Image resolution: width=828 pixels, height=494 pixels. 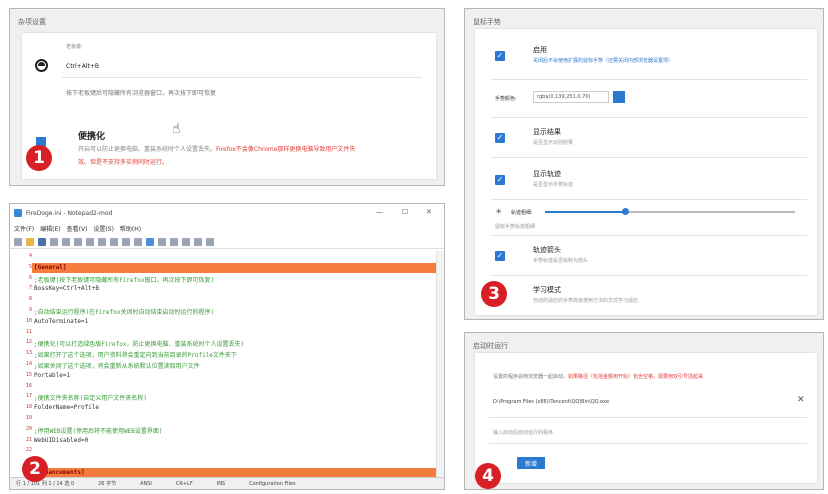 I want to click on cut-icon, so click(x=90, y=241).